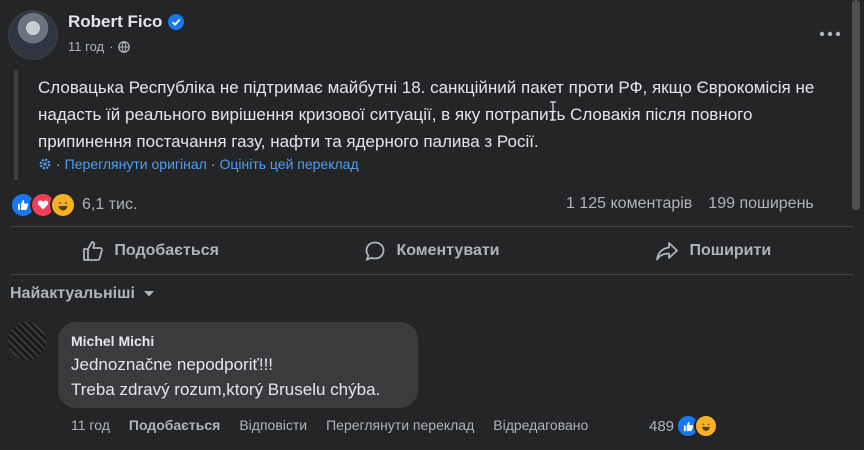 This screenshot has width=864, height=450. I want to click on comment-button: Коментувати, so click(431, 251).